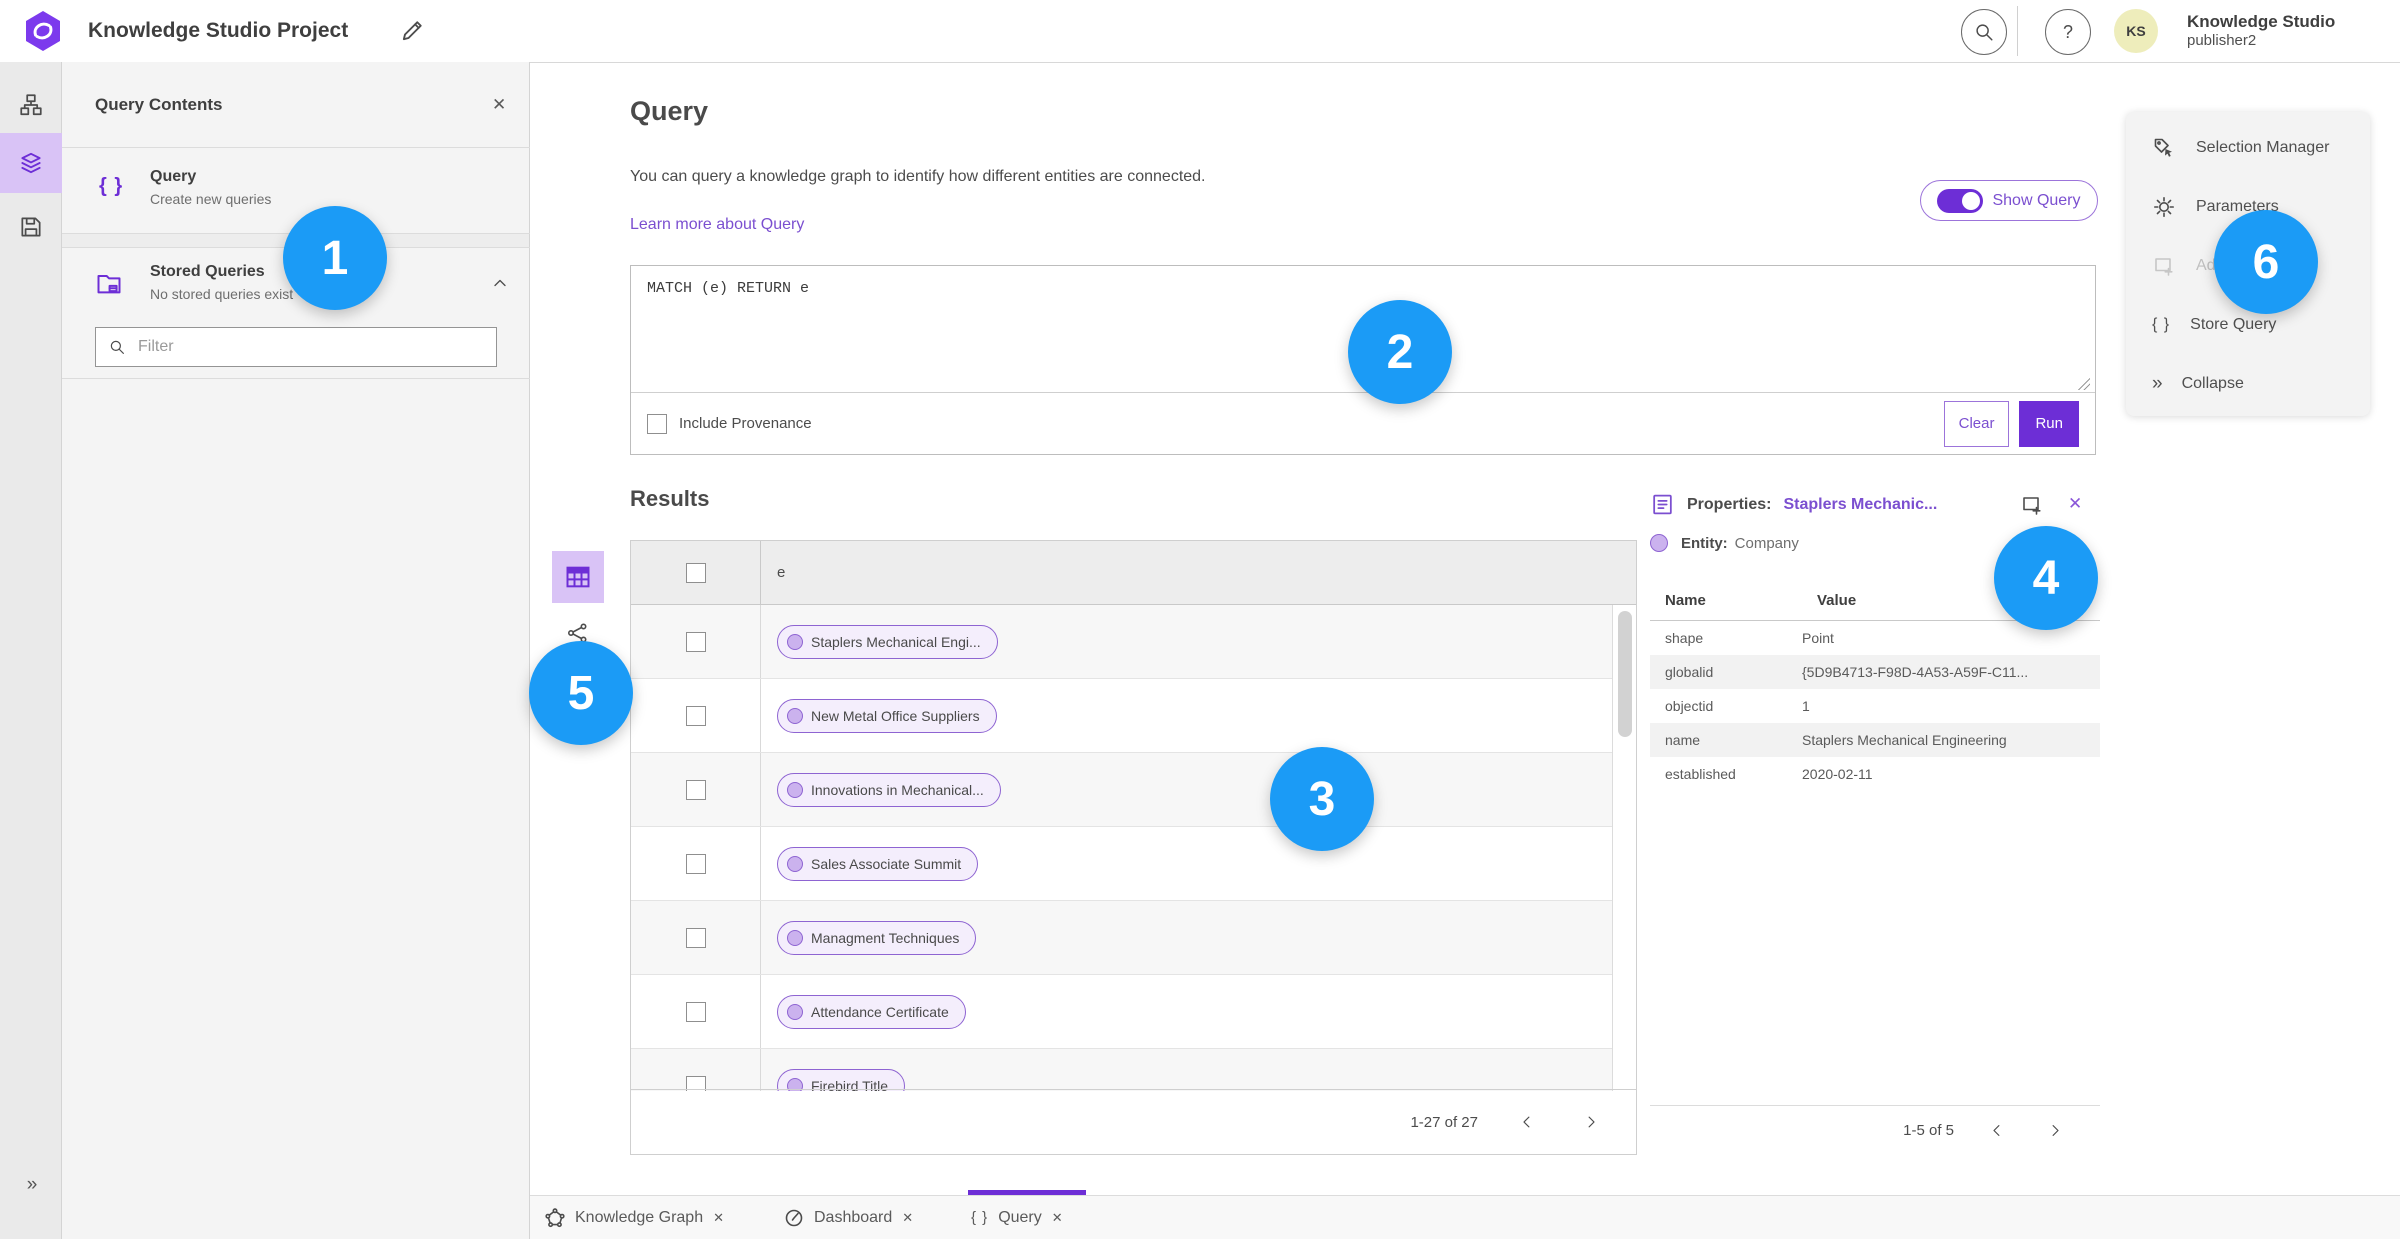  I want to click on panel-close-icon: ✕, so click(499, 105).